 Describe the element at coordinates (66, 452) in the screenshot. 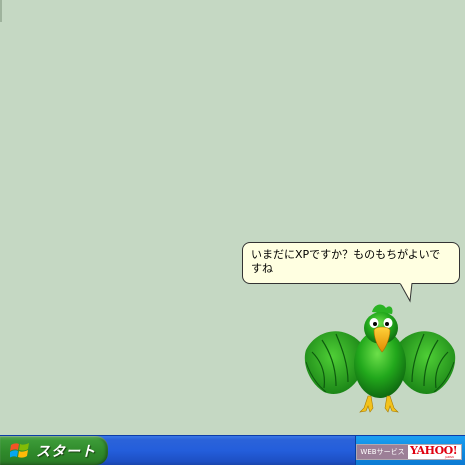

I see `start-label: スタート` at that location.